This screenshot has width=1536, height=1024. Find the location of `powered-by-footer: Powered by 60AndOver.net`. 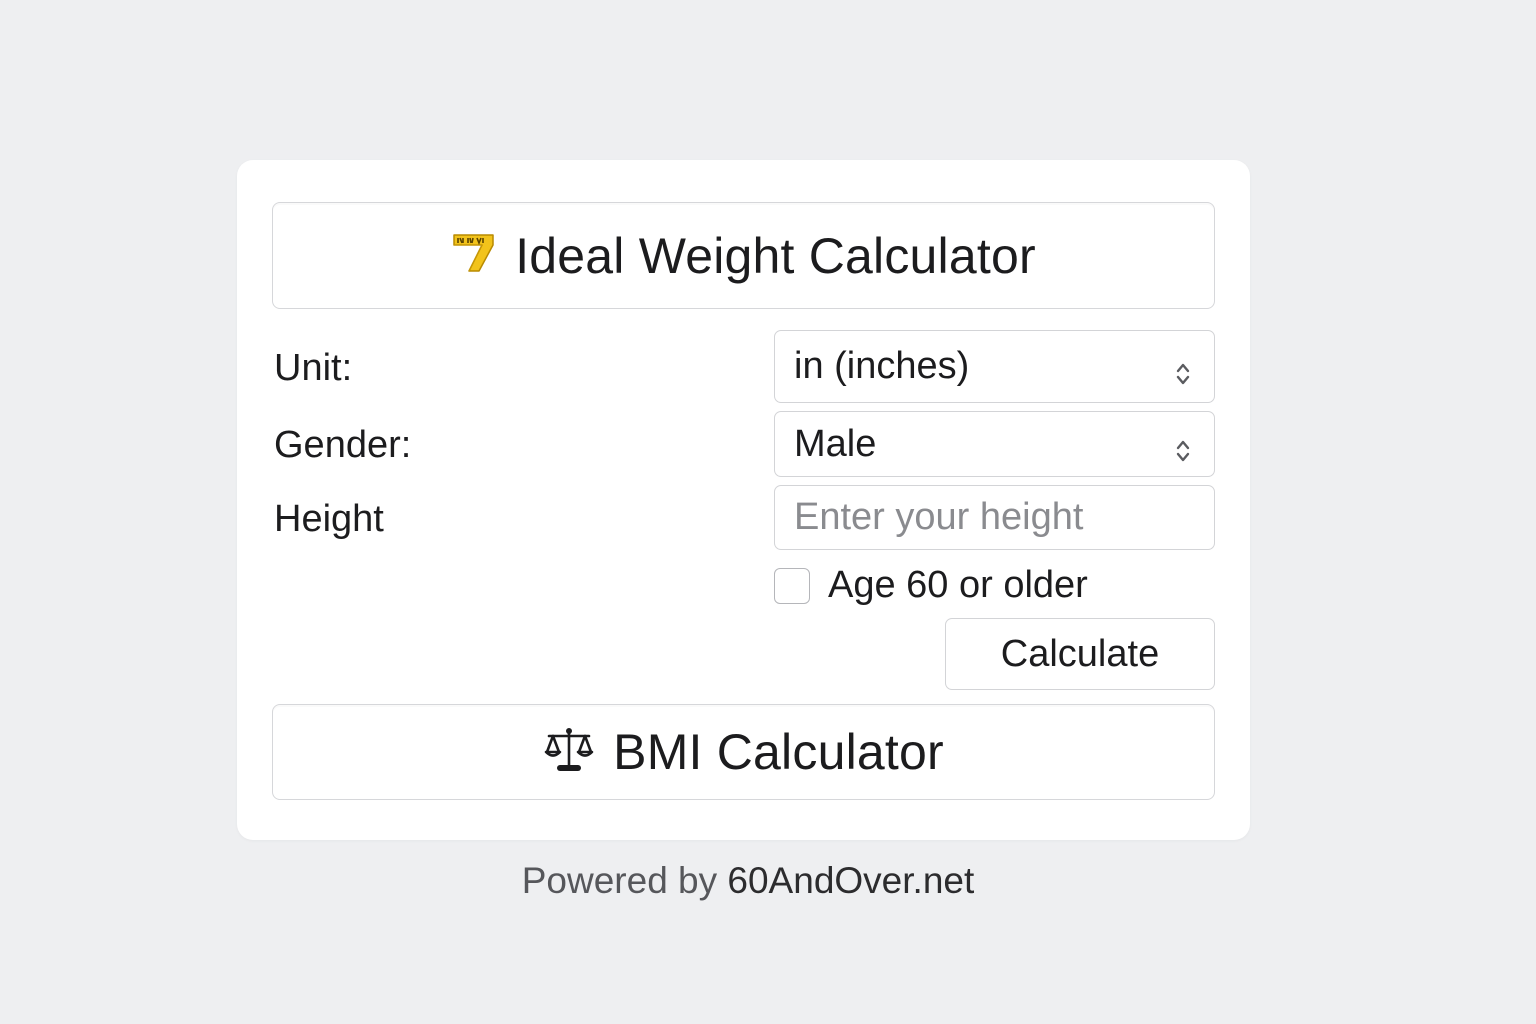

powered-by-footer: Powered by 60AndOver.net is located at coordinates (748, 881).